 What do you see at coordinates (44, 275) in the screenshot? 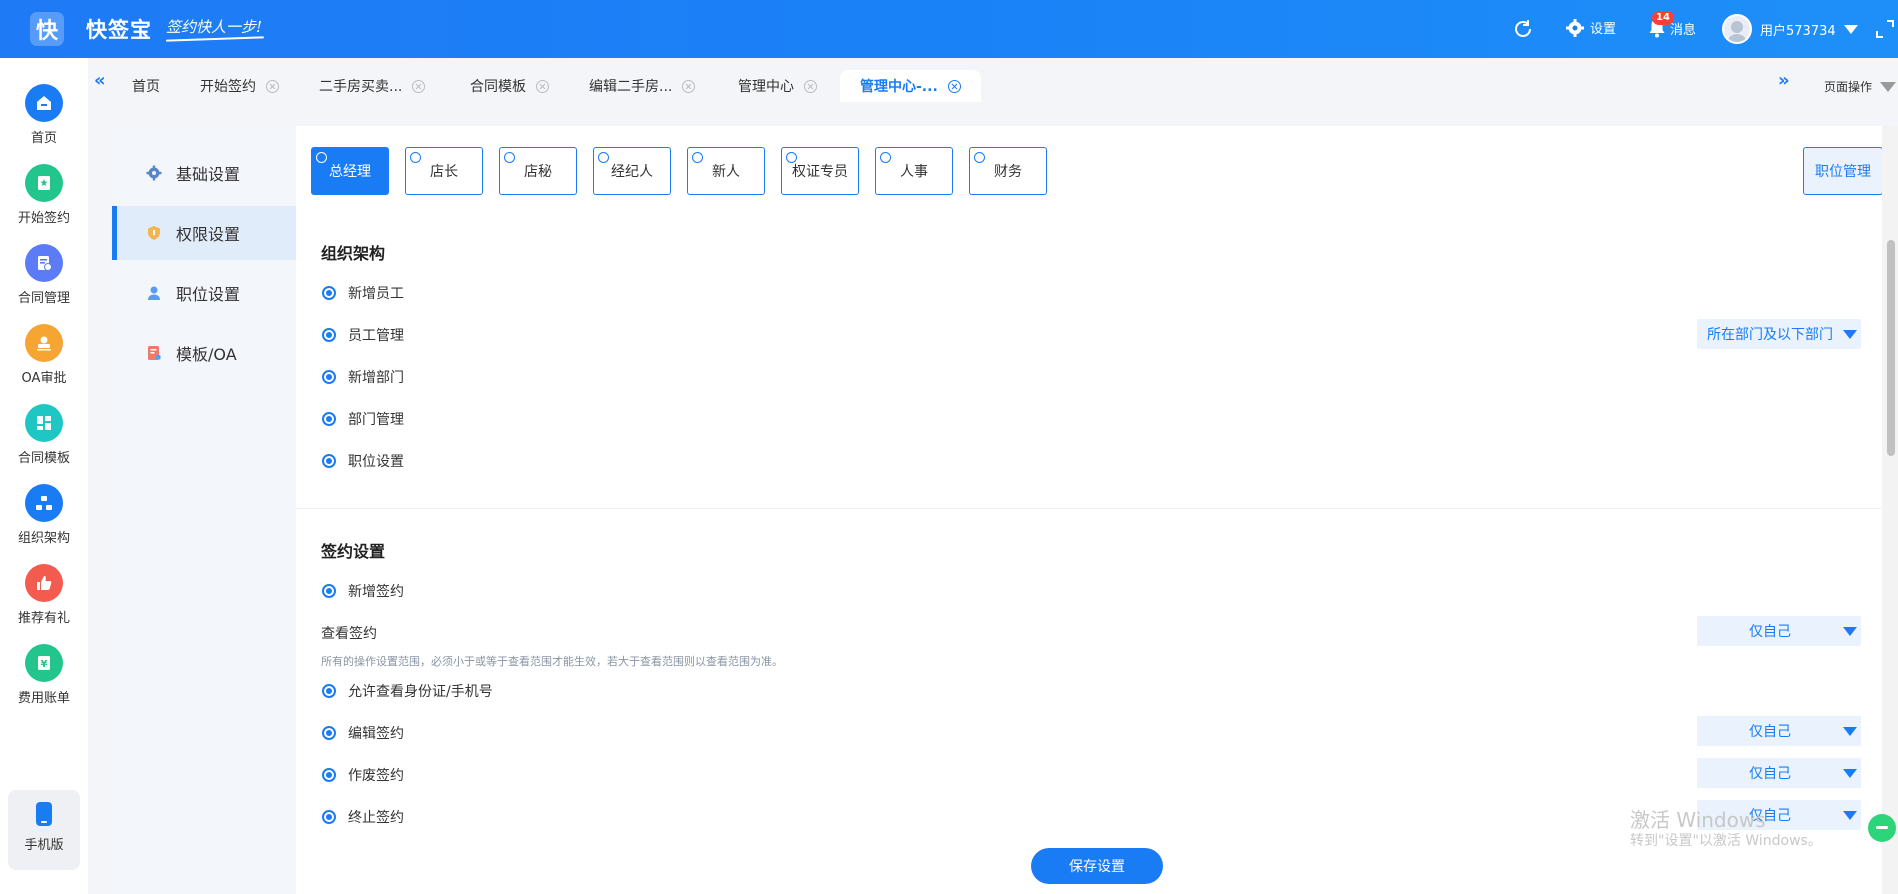
I see `nav-item-contract-manage: 合同管理` at bounding box center [44, 275].